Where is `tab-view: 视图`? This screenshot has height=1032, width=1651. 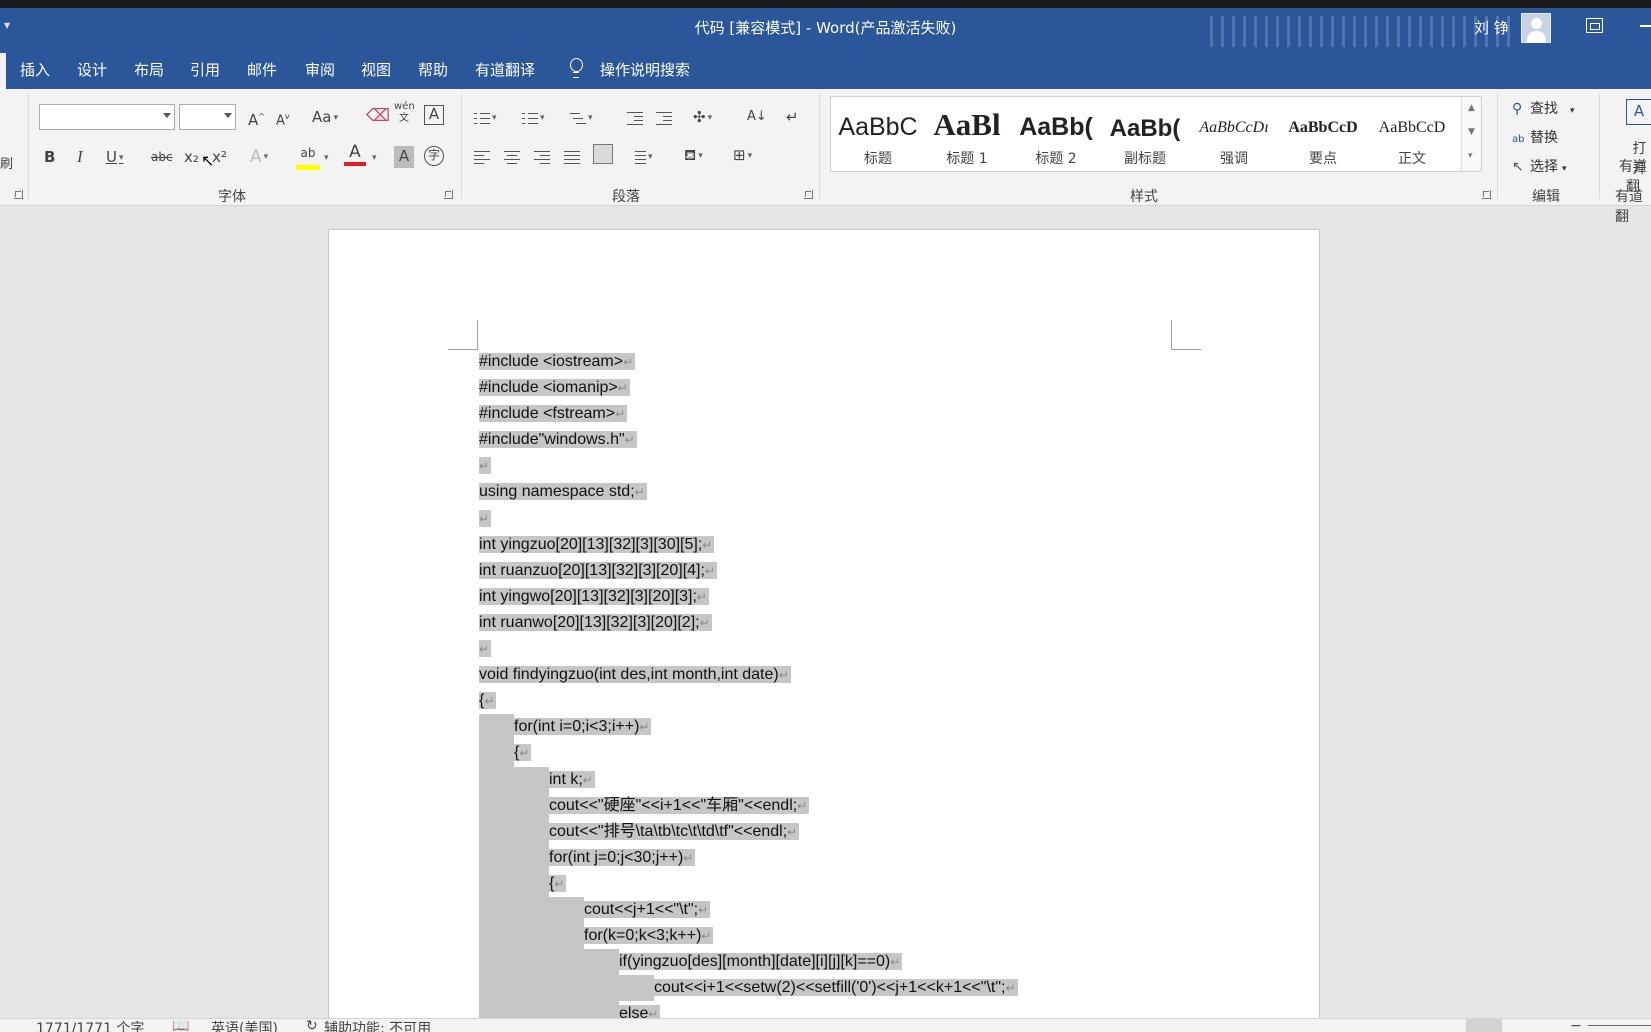 tab-view: 视图 is located at coordinates (376, 69).